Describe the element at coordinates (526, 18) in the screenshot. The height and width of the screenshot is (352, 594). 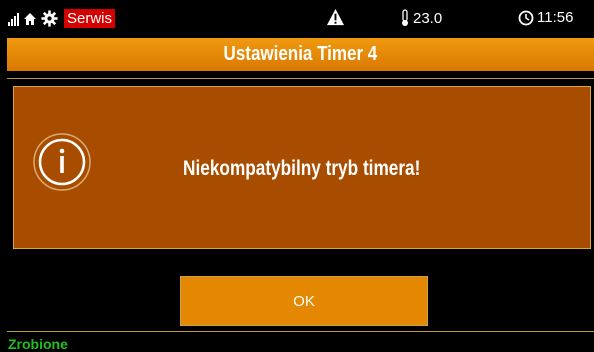
I see `clock-icon` at that location.